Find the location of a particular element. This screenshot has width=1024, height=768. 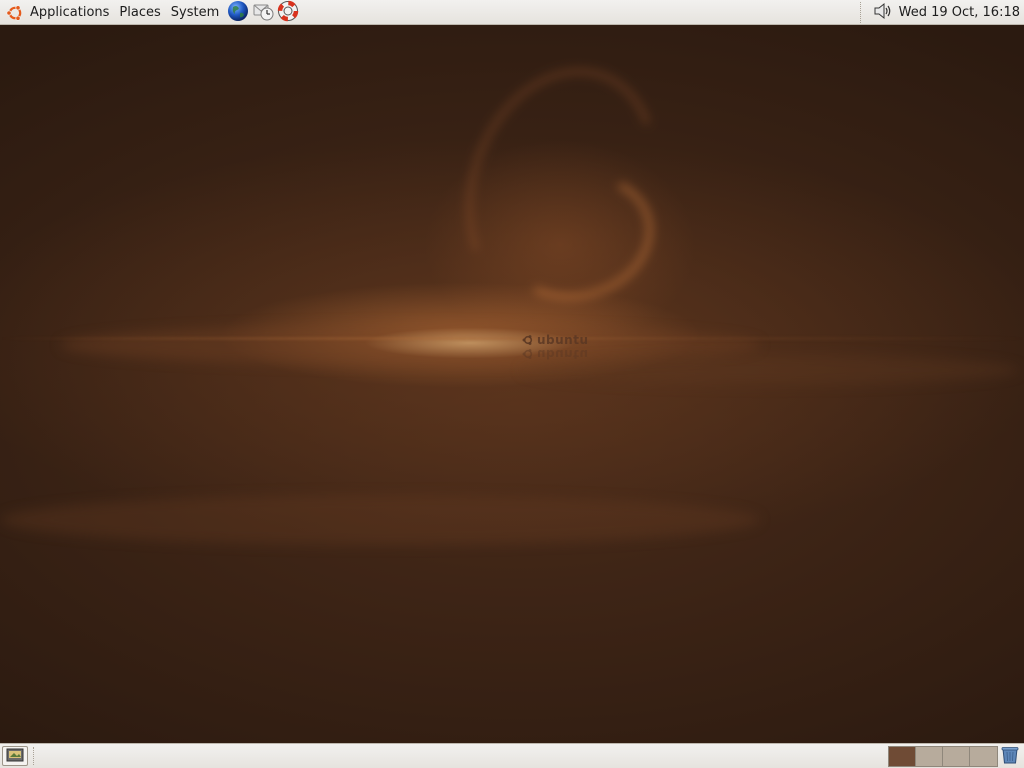

places-menu-label: Places is located at coordinates (140, 12).